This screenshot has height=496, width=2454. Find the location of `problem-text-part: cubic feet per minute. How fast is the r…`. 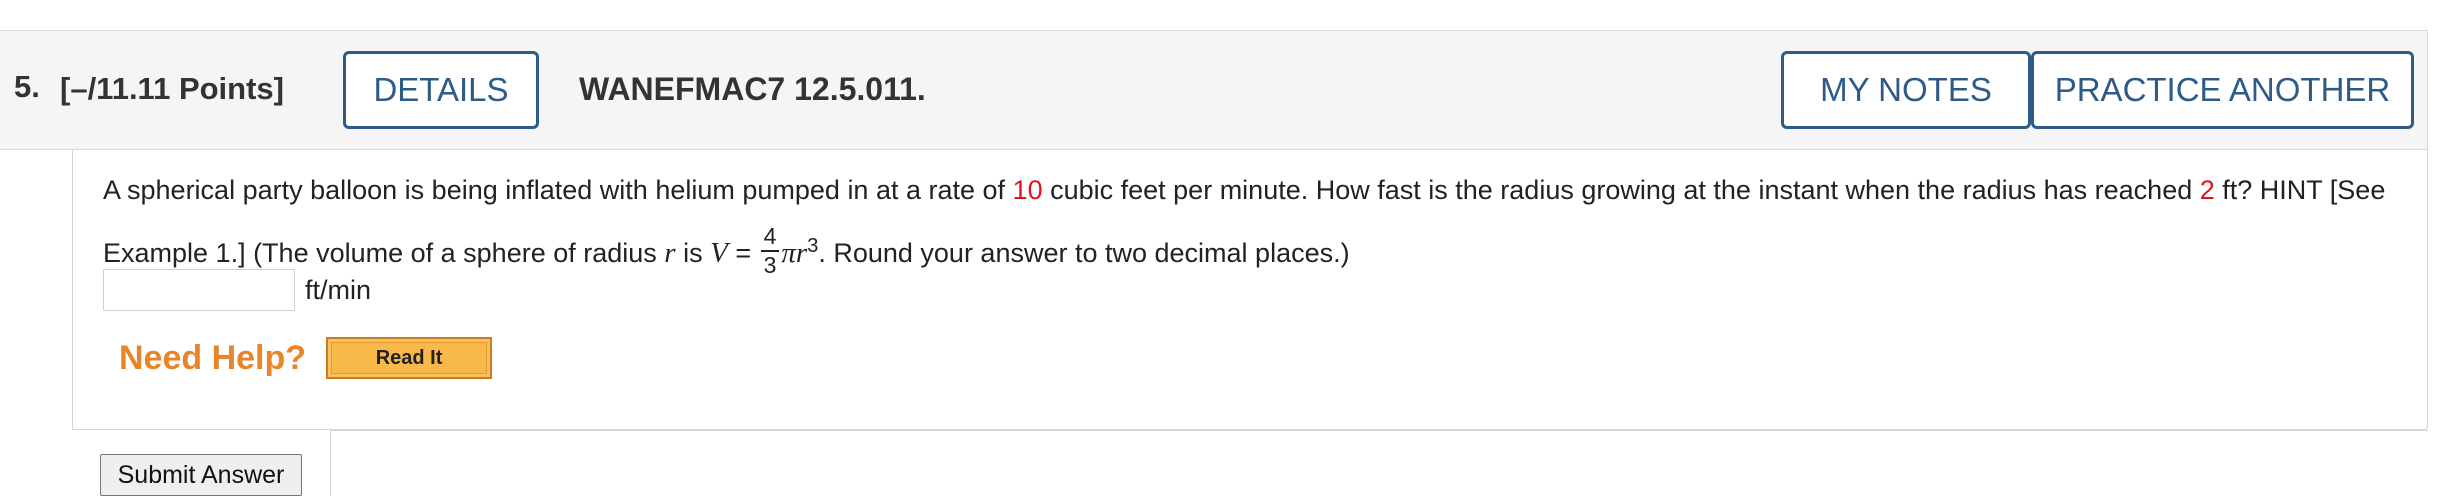

problem-text-part: cubic feet per minute. How fast is the r… is located at coordinates (1621, 190).